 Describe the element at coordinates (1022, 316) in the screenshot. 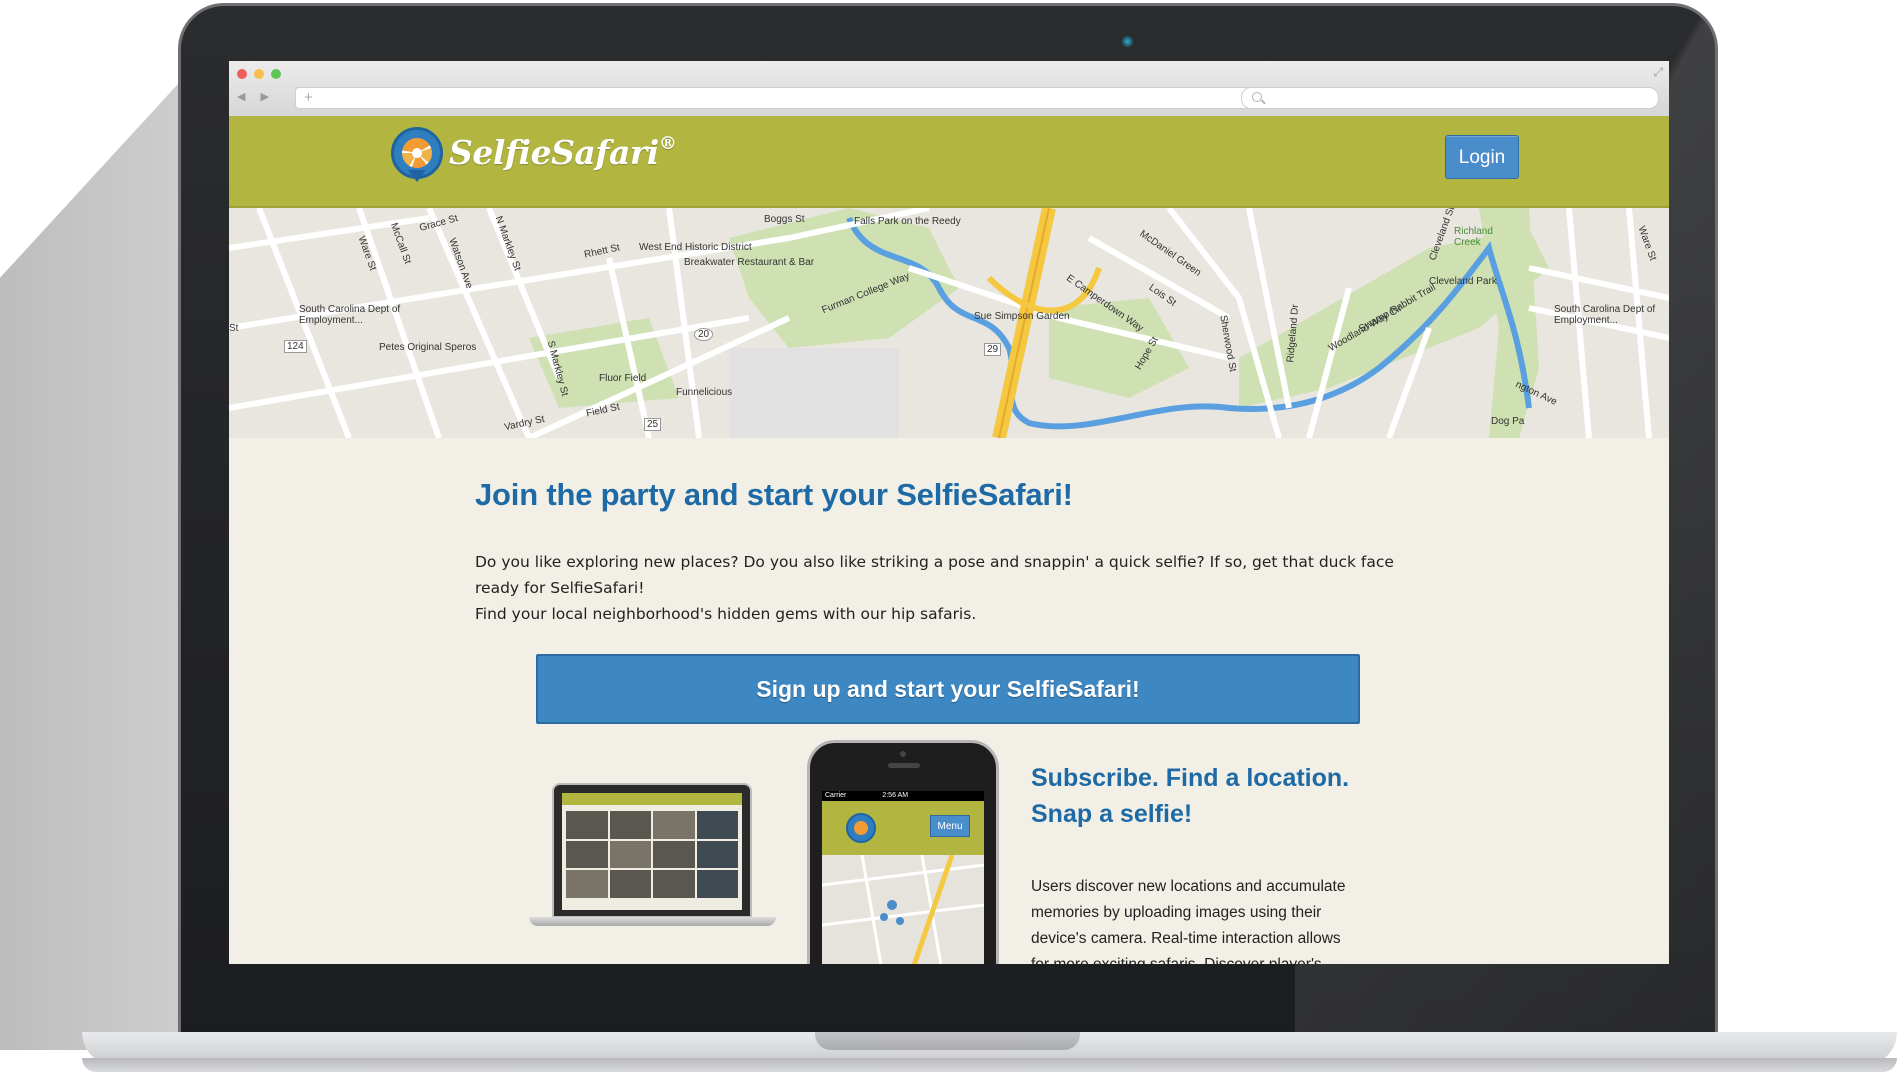

I see `map-label: Sue Simpson Garden` at that location.